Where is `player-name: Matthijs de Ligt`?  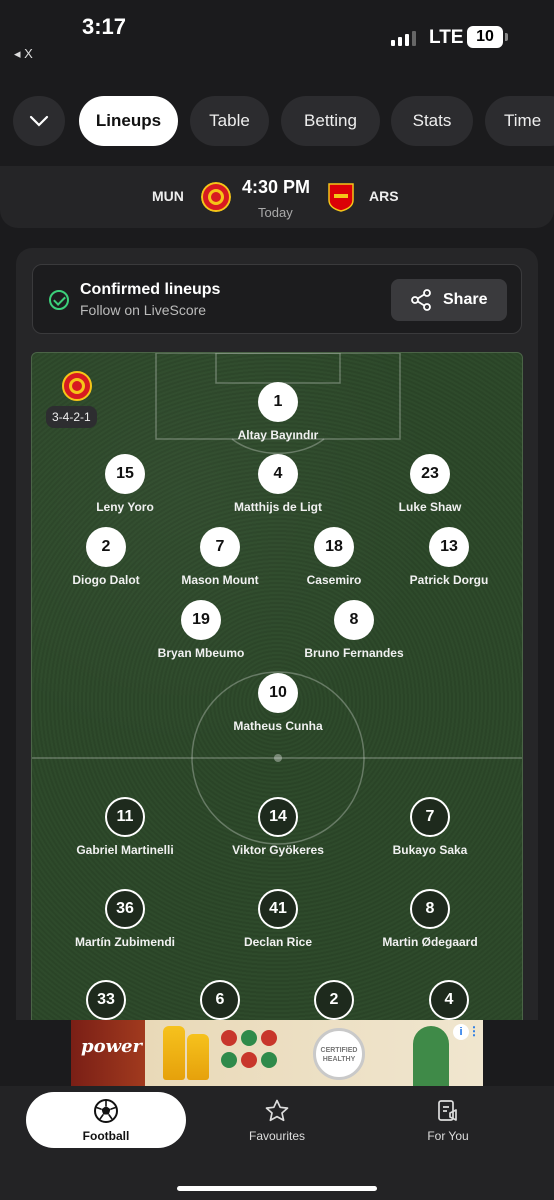
player-name: Matthijs de Ligt is located at coordinates (278, 507).